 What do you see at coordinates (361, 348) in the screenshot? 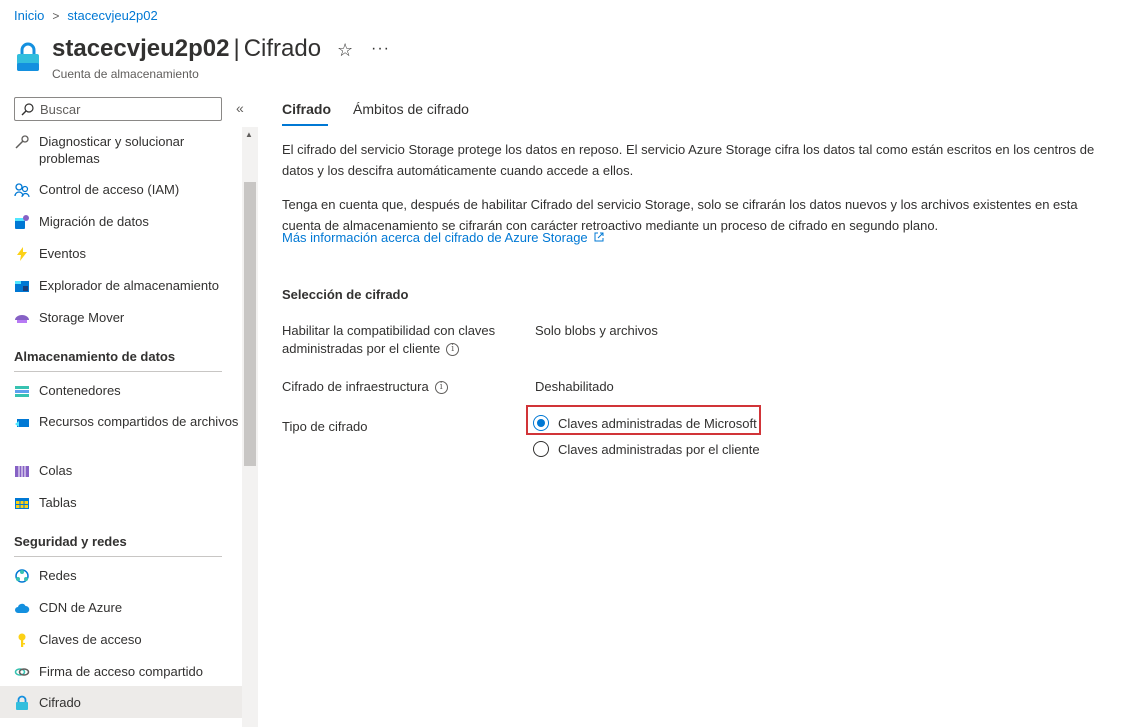
I see `cmk-support-label-line2: administradas por el cliente` at bounding box center [361, 348].